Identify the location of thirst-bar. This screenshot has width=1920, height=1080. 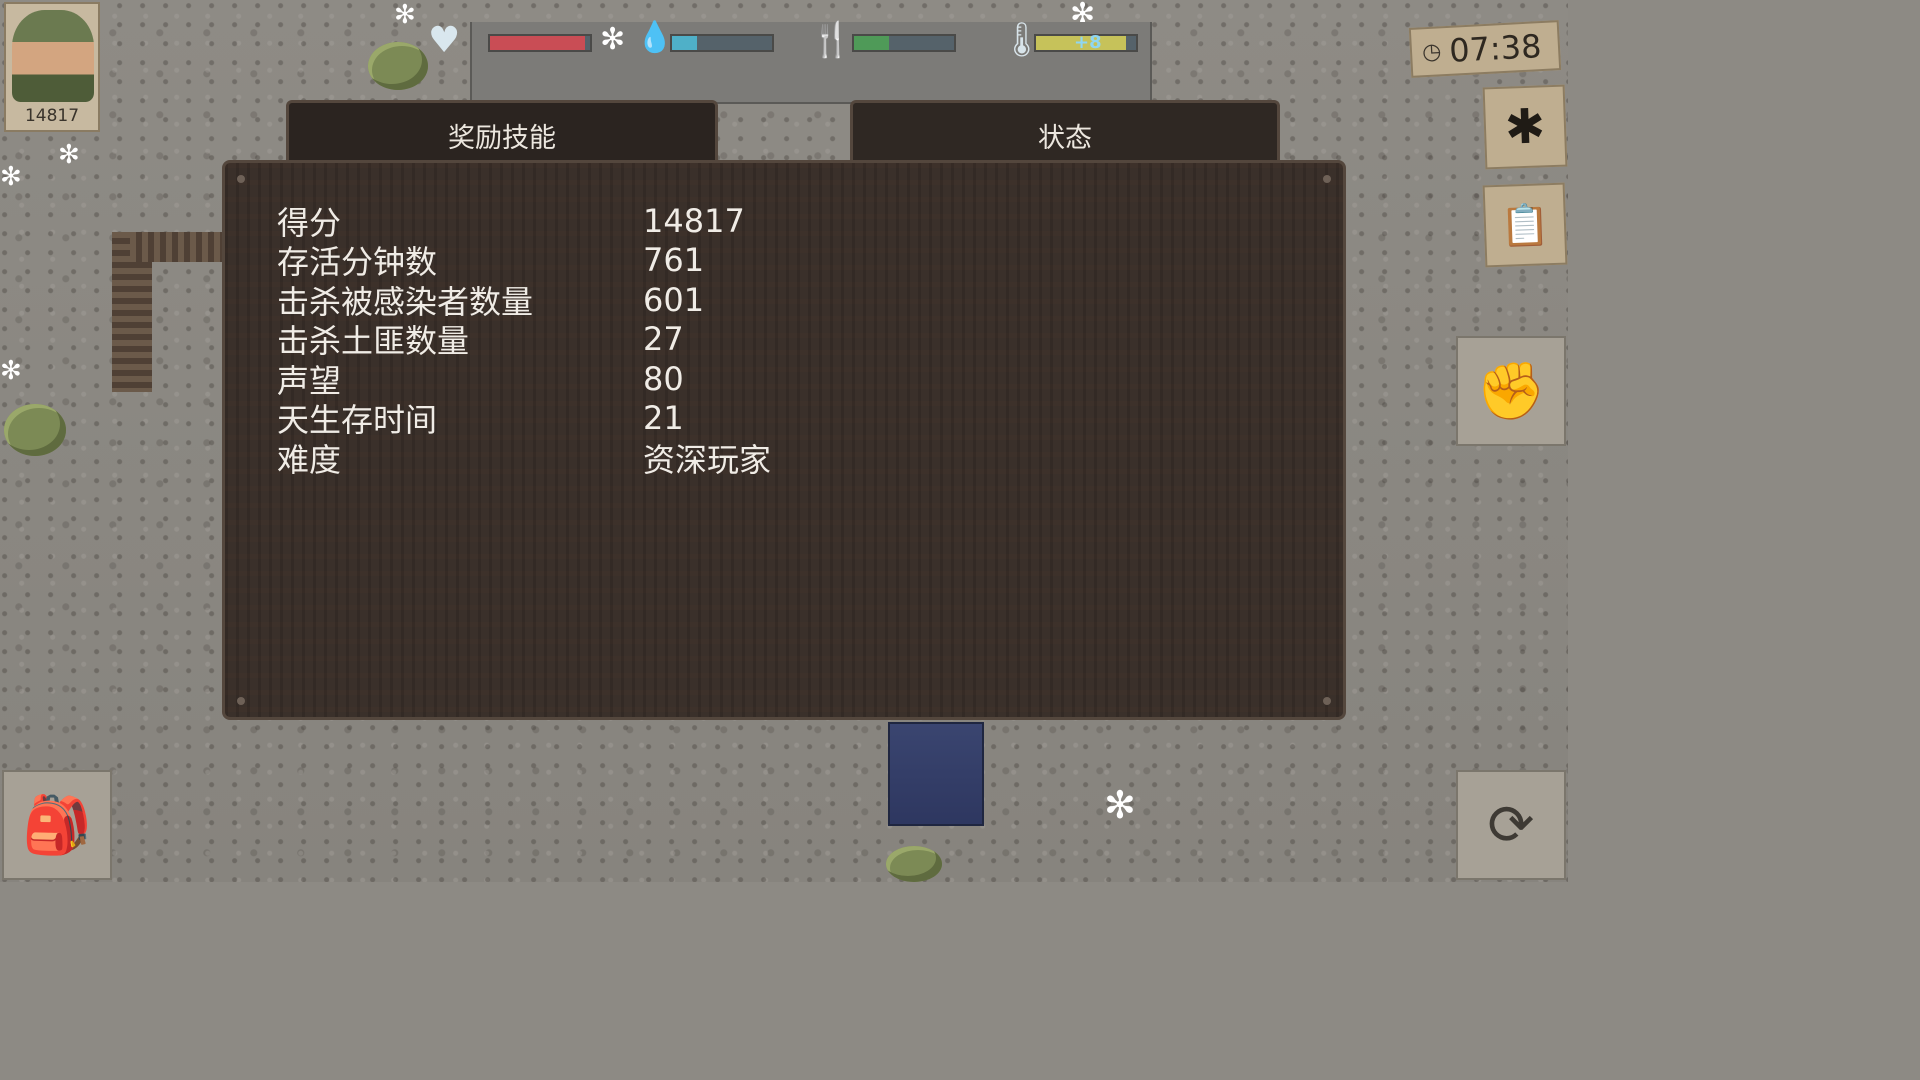
(722, 43).